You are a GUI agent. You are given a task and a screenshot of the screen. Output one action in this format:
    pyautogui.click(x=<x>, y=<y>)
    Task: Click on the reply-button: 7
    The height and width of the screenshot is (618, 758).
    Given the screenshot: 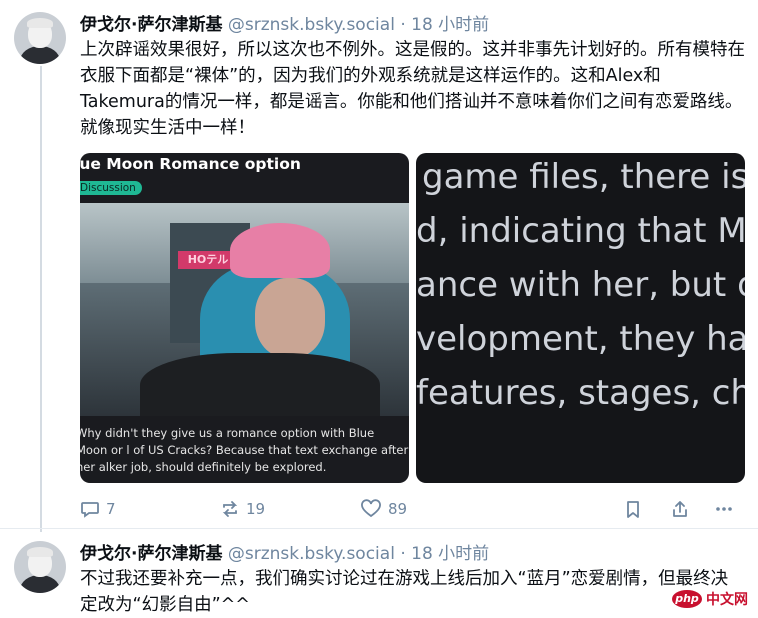 What is the action you would take?
    pyautogui.click(x=98, y=509)
    